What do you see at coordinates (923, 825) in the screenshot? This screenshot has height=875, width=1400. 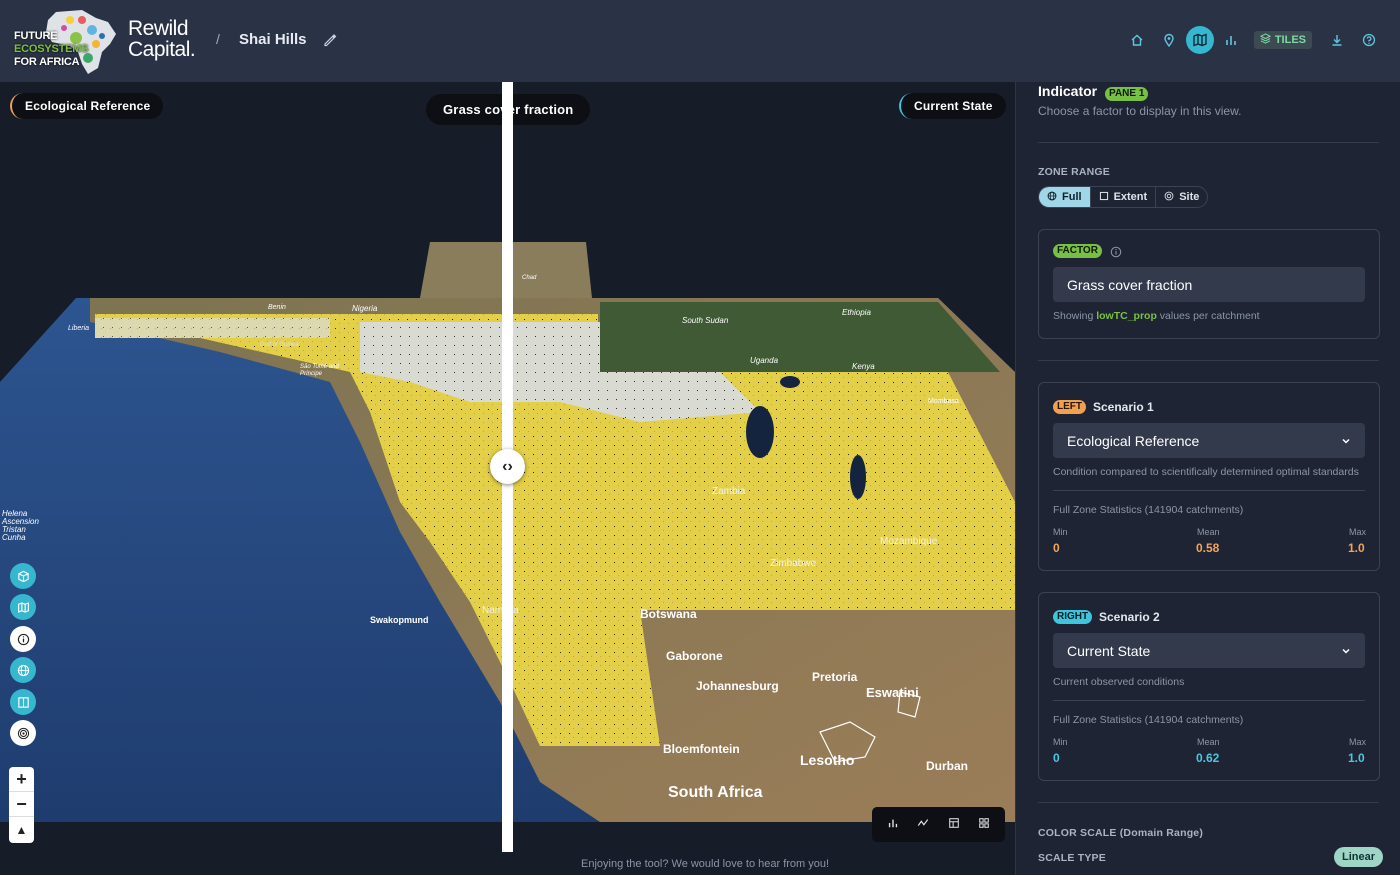 I see `line-chart-icon` at bounding box center [923, 825].